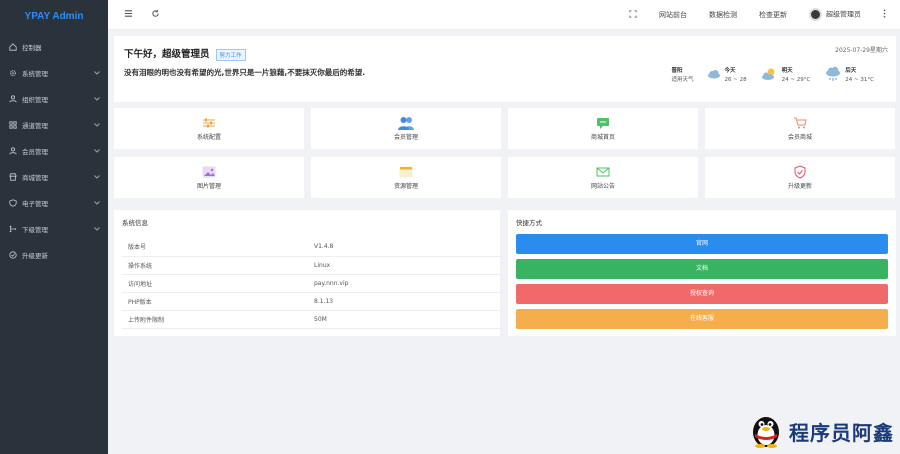 The height and width of the screenshot is (454, 900). What do you see at coordinates (773, 15) in the screenshot?
I see `topbar-link-update: 检查更新` at bounding box center [773, 15].